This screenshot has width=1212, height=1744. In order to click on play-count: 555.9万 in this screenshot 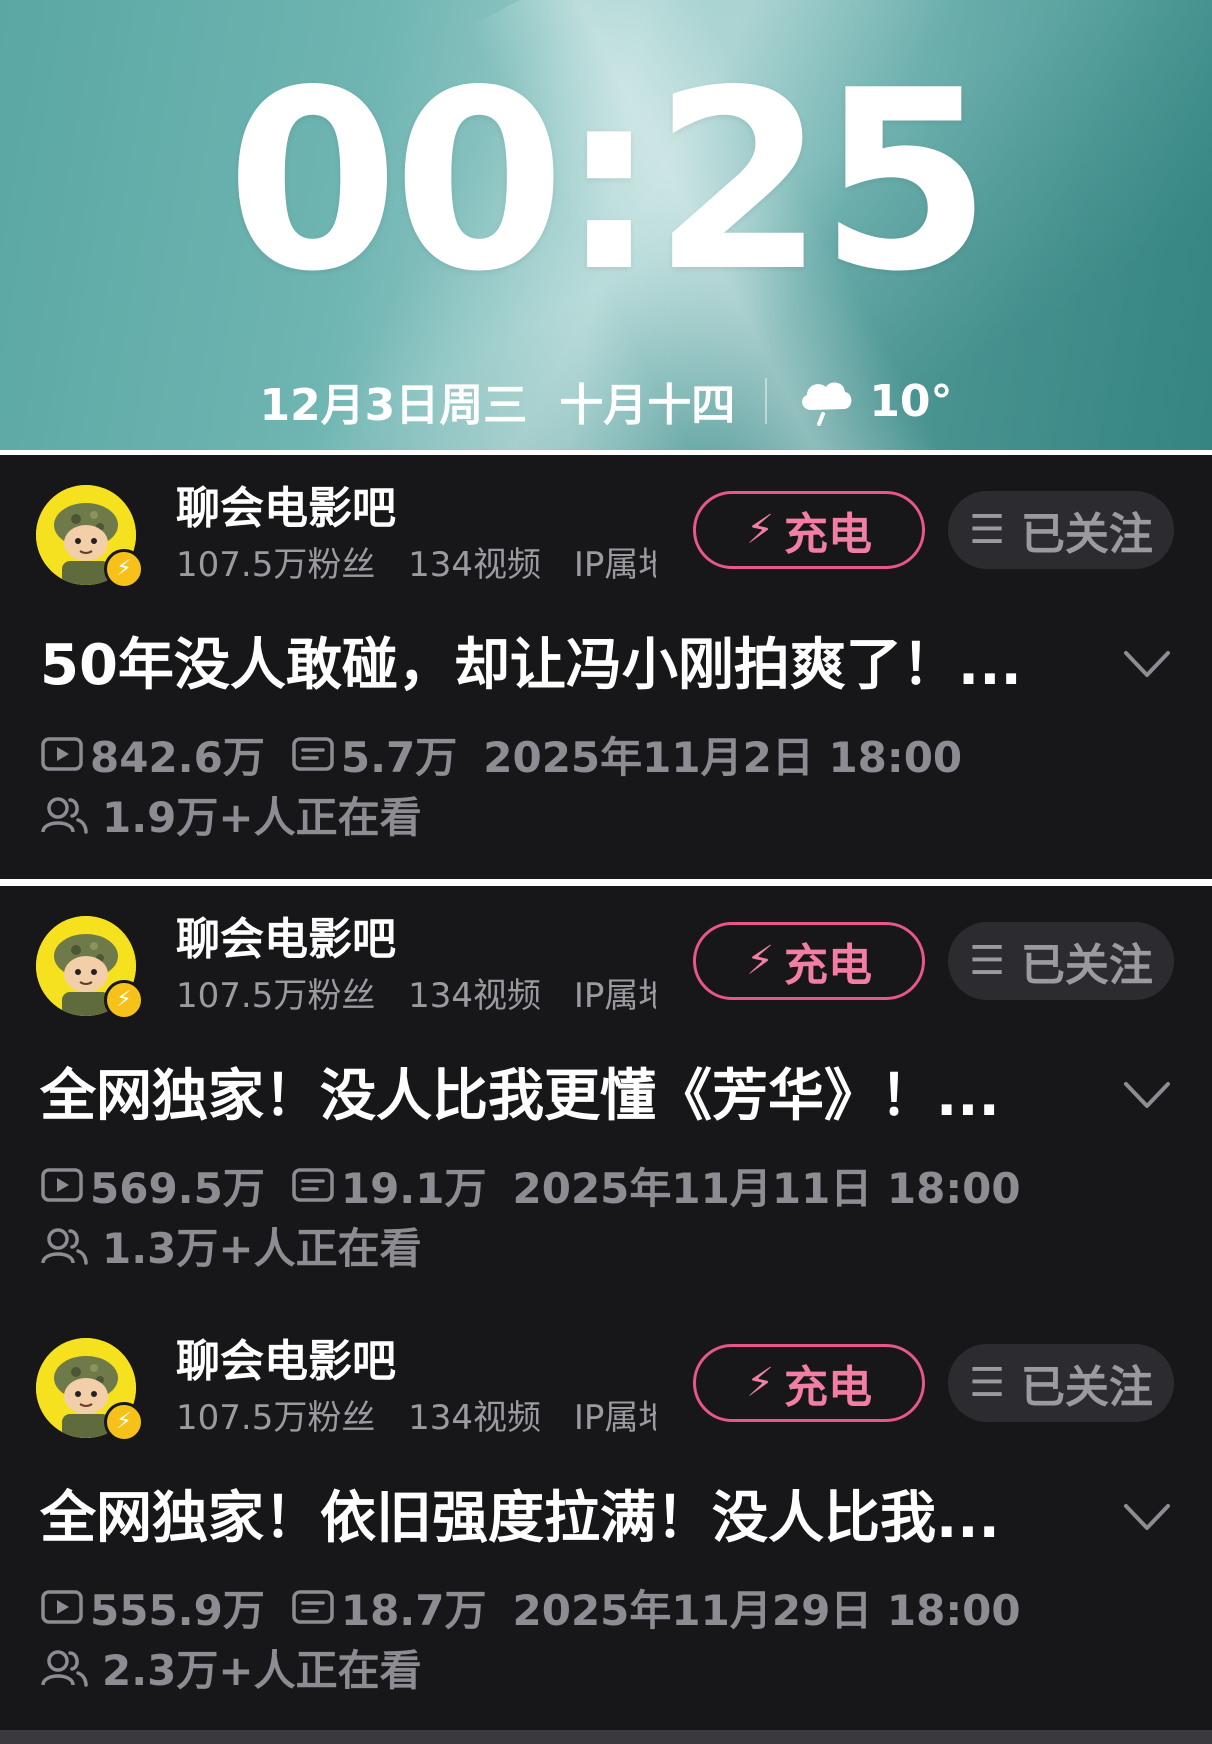, I will do `click(177, 1610)`.